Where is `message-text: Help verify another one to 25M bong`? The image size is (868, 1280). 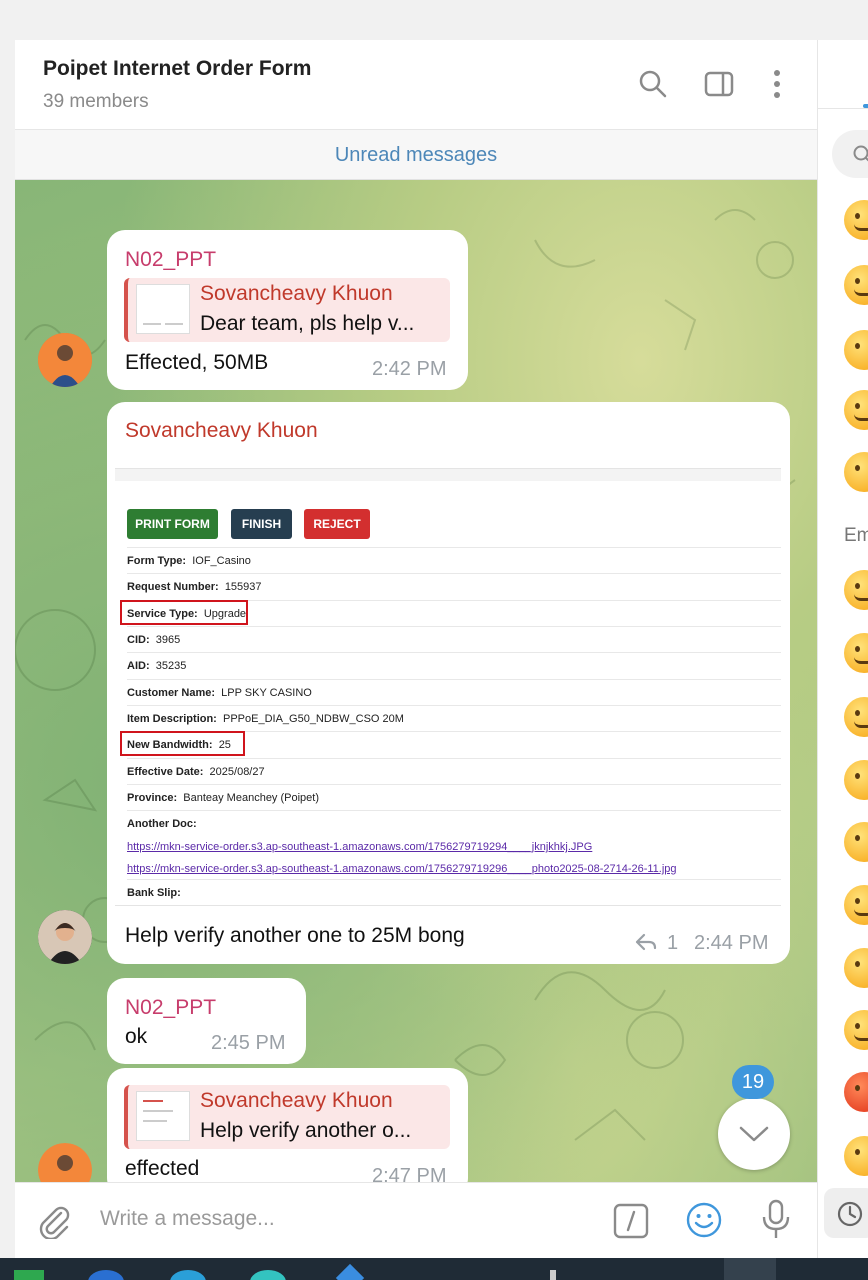 message-text: Help verify another one to 25M bong is located at coordinates (295, 935).